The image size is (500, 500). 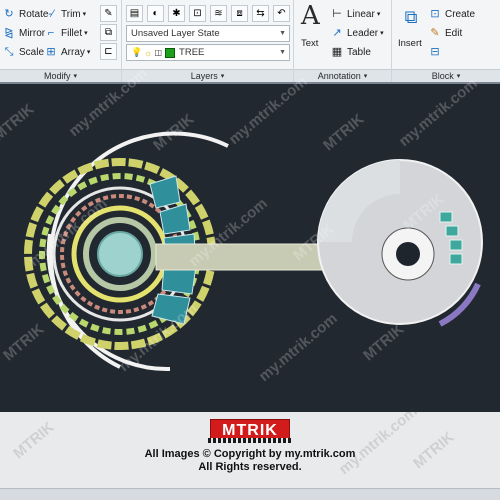 I want to click on modify-panel-title: Modify ▾, so click(x=60, y=75).